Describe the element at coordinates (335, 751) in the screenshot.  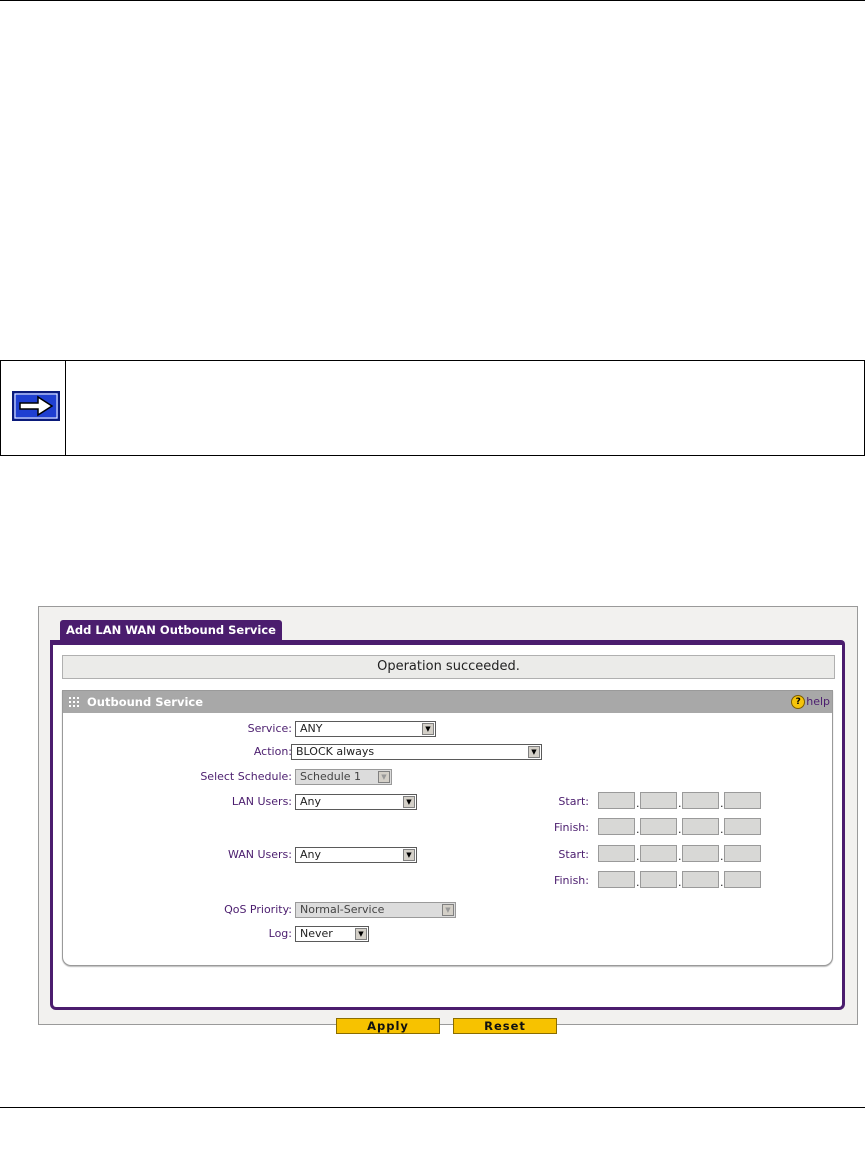
I see `action-value: BLOCK always` at that location.